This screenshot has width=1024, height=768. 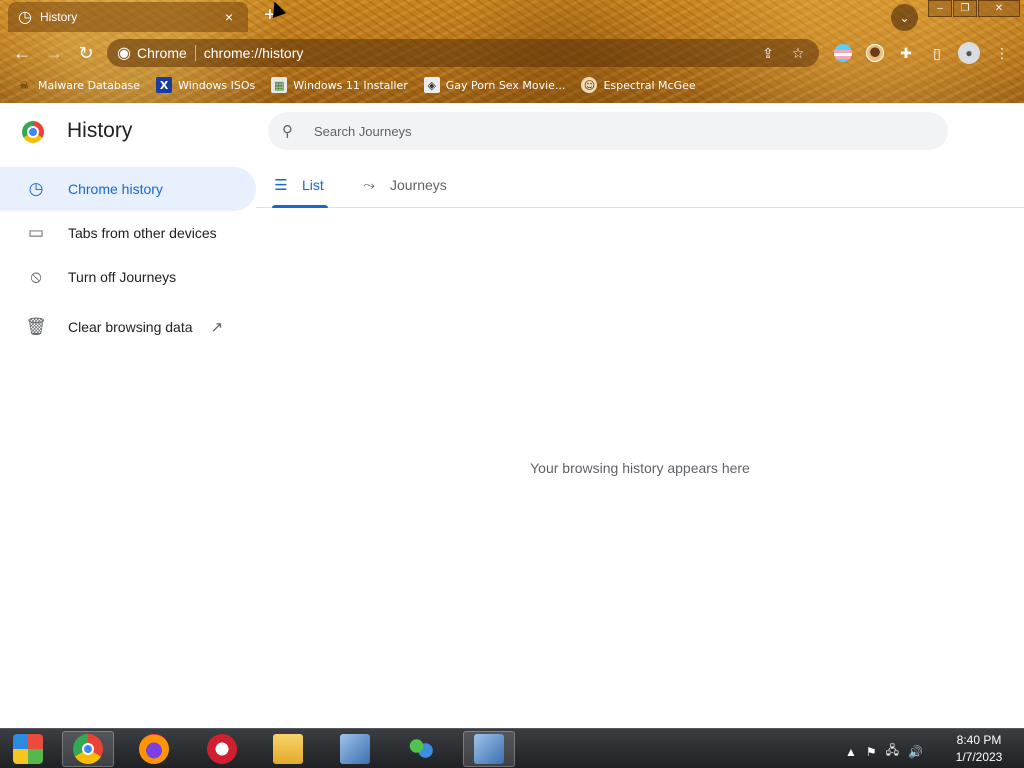 I want to click on bookmark-label: Windows ISOs, so click(x=217, y=85).